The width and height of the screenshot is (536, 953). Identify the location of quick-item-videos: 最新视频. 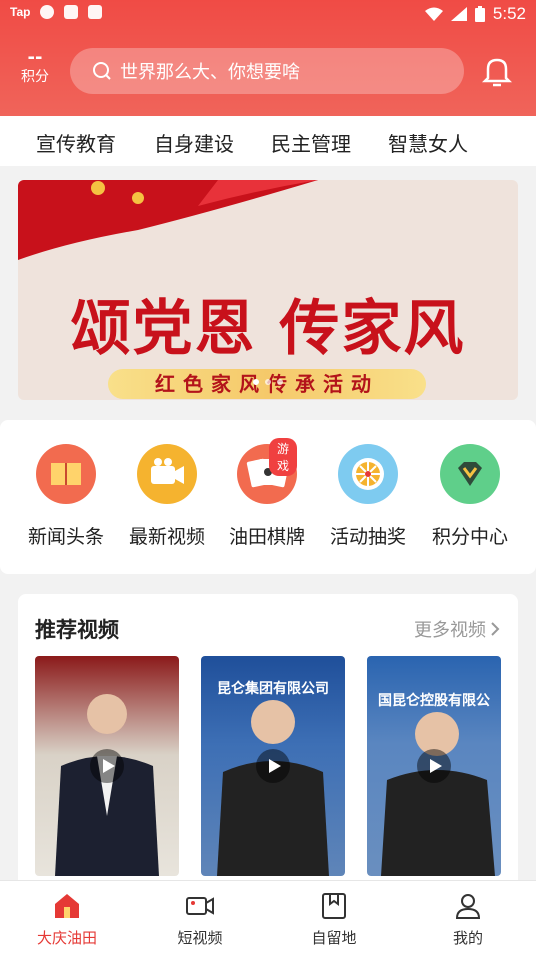
(167, 496).